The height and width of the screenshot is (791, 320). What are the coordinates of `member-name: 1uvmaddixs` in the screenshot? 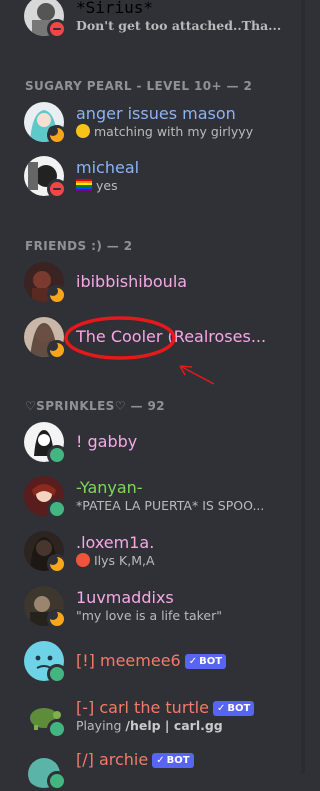 It's located at (125, 597).